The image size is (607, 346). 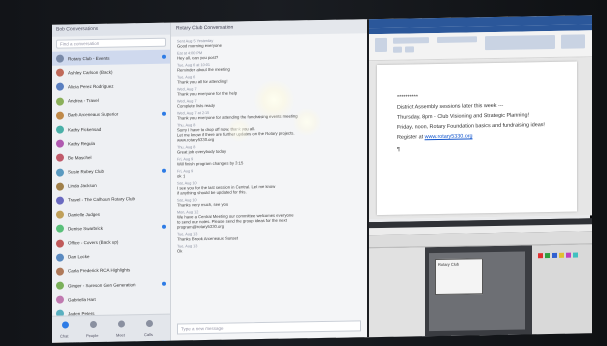 I want to click on message: Tue, Aug 6 Thank you all for attending!, so click(x=269, y=78).